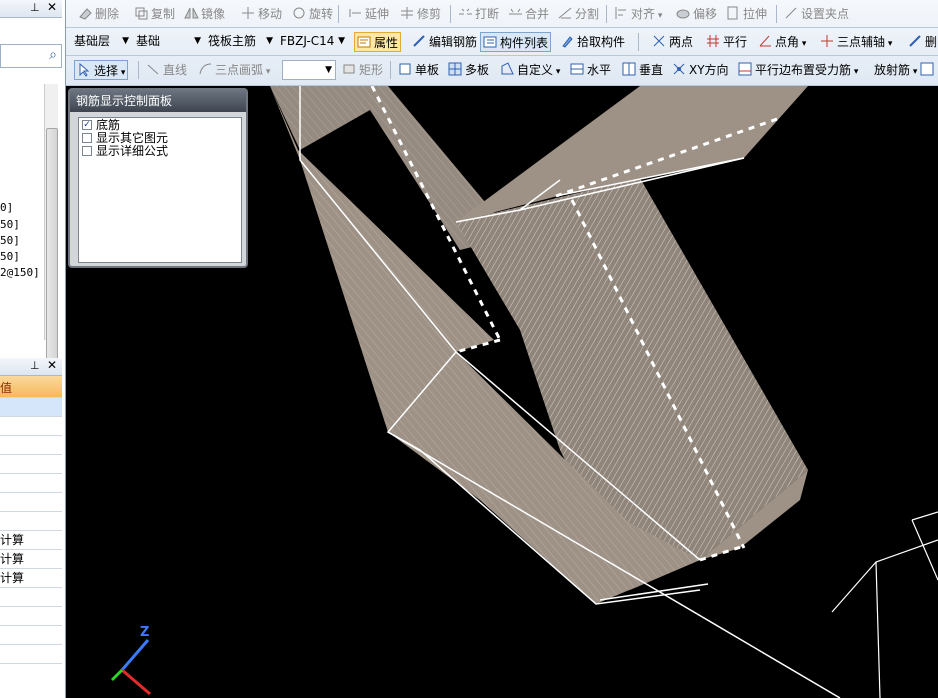  I want to click on rect-label: 矩形, so click(371, 70).